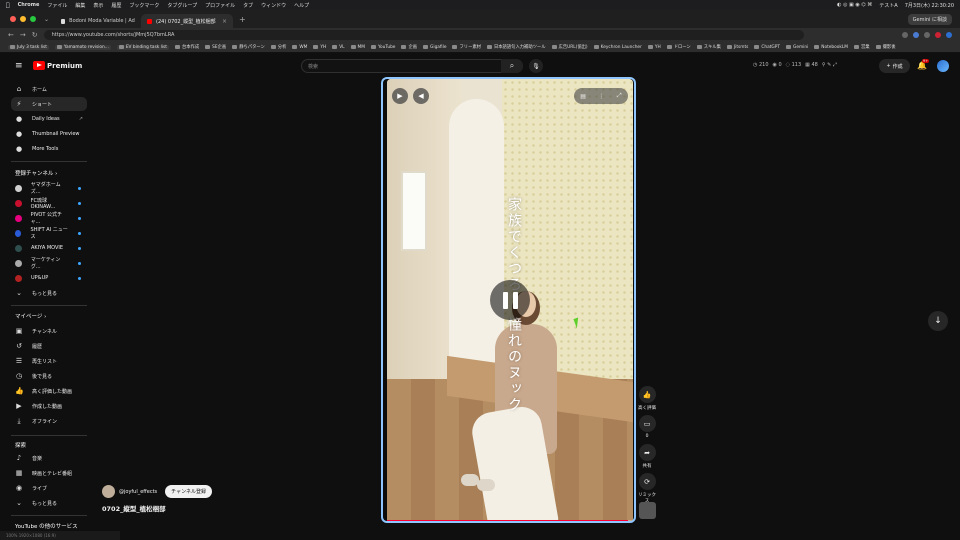 The width and height of the screenshot is (960, 540). What do you see at coordinates (619, 96) in the screenshot?
I see `fullscreen-icon: ⤢` at bounding box center [619, 96].